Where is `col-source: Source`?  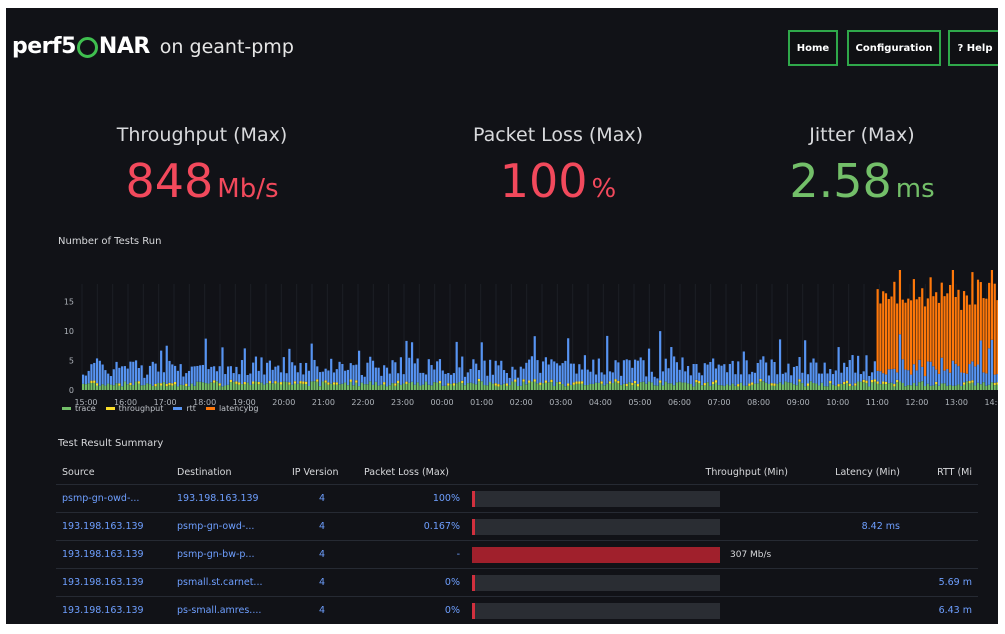
col-source: Source is located at coordinates (113, 472).